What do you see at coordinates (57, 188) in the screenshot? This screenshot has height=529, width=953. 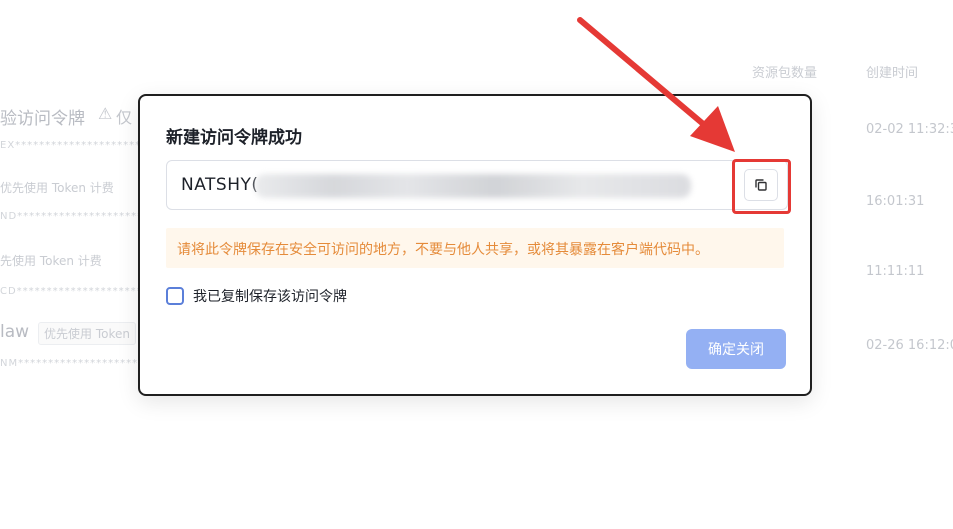 I see `row-2-note: 优先使用 Token 计费` at bounding box center [57, 188].